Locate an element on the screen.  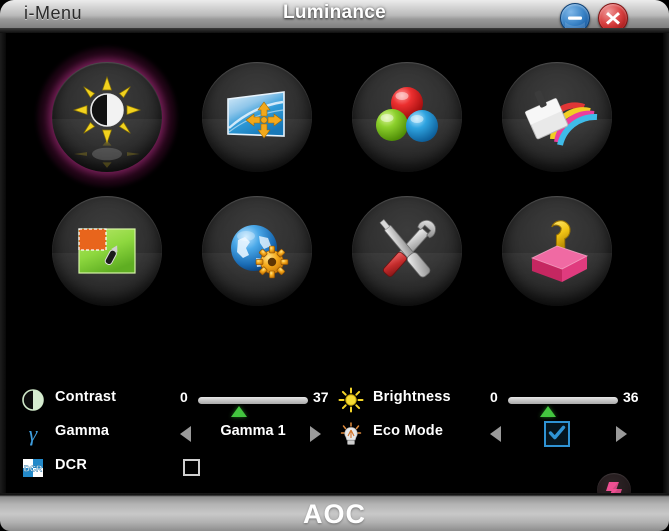
monitor-bezel: AOC is located at coordinates (334, 512).